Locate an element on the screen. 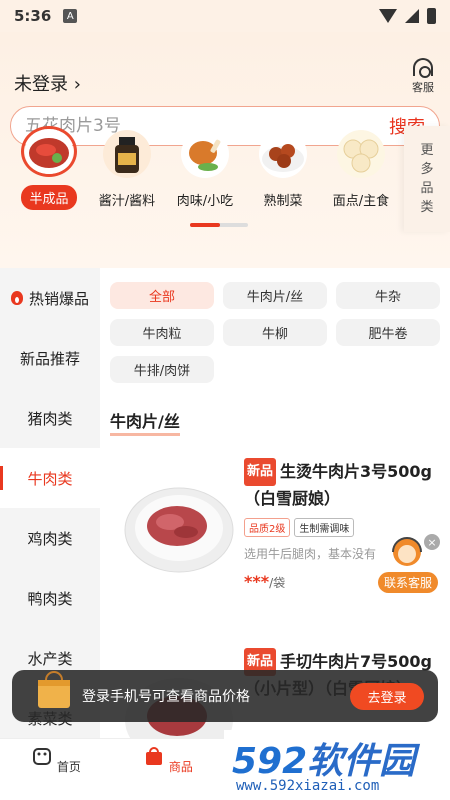  status-time: 5:36 is located at coordinates (33, 16).